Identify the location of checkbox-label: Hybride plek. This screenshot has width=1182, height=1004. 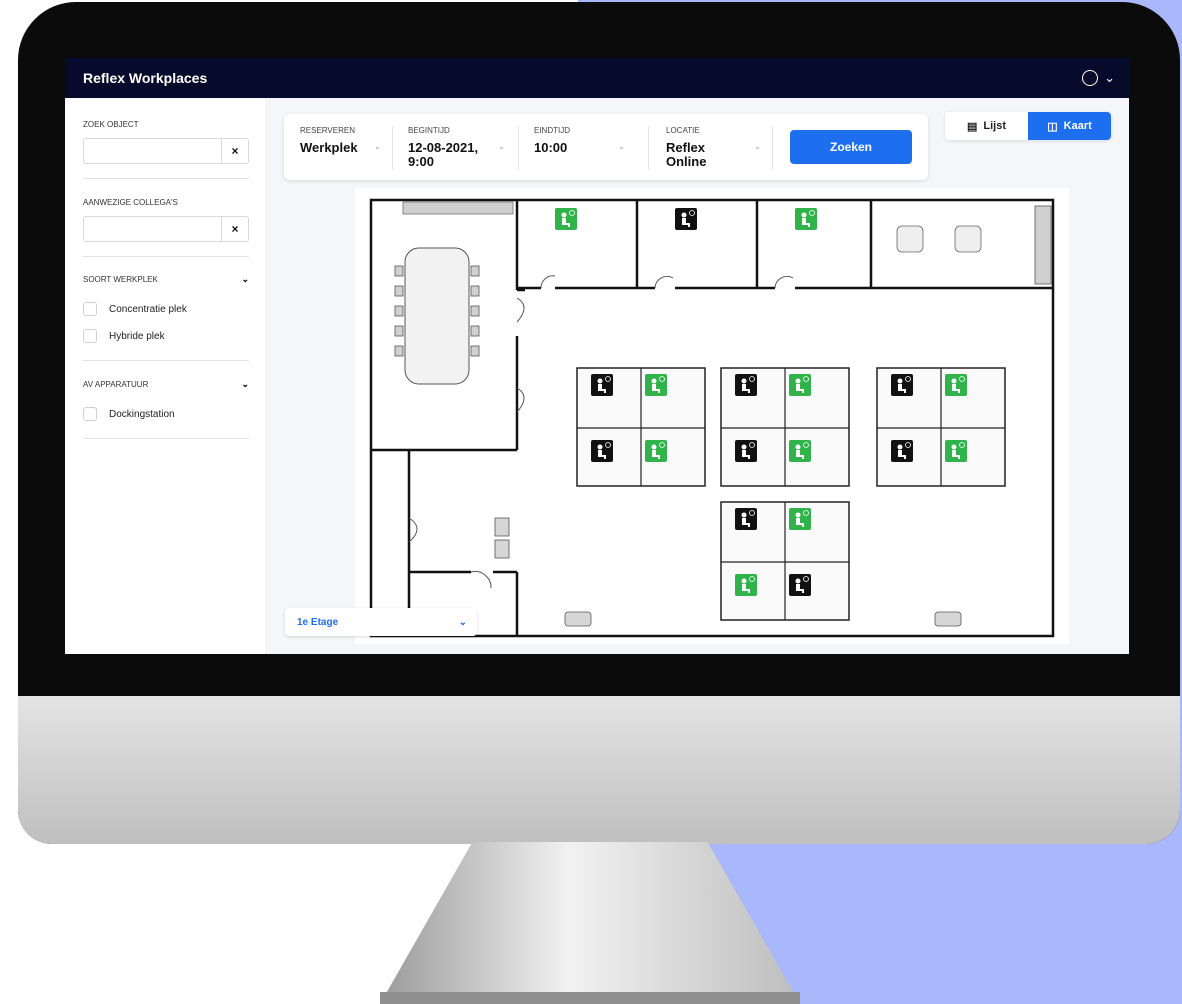
(137, 336).